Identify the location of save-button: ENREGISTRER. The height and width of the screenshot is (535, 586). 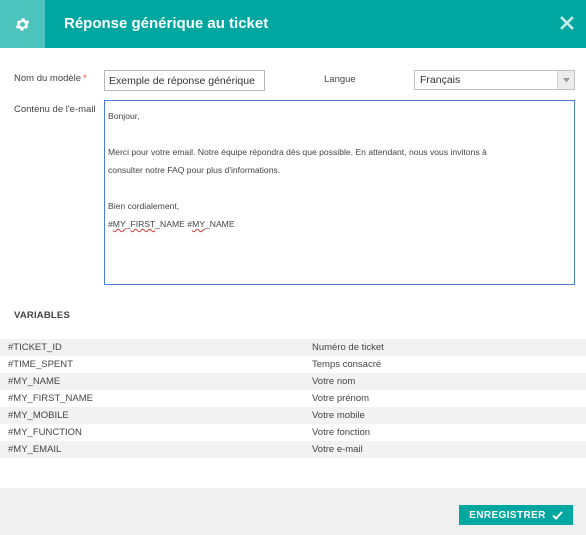
(516, 515).